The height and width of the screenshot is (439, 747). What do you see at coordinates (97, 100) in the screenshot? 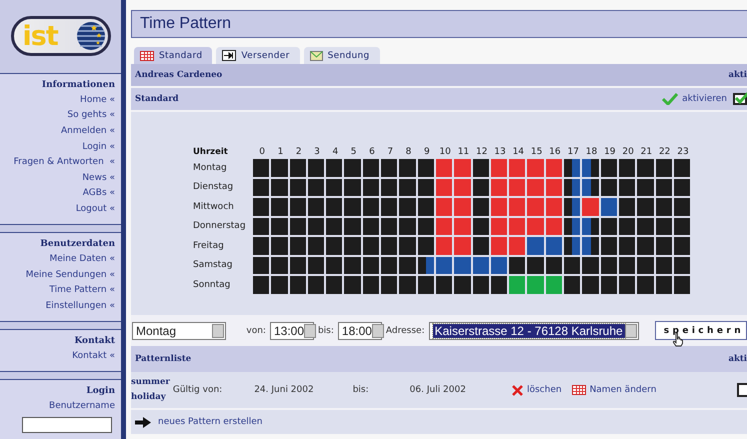
I see `nav-link: Home «` at bounding box center [97, 100].